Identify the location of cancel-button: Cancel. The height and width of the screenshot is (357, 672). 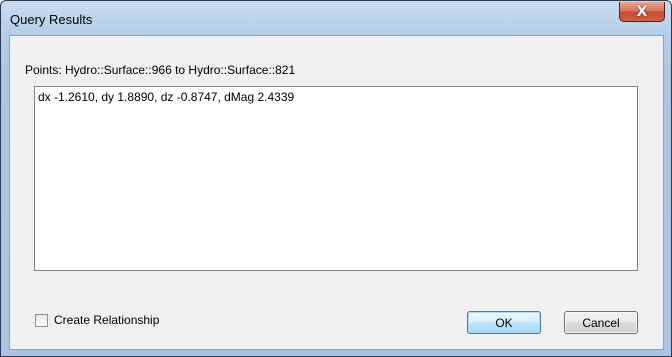
(601, 322).